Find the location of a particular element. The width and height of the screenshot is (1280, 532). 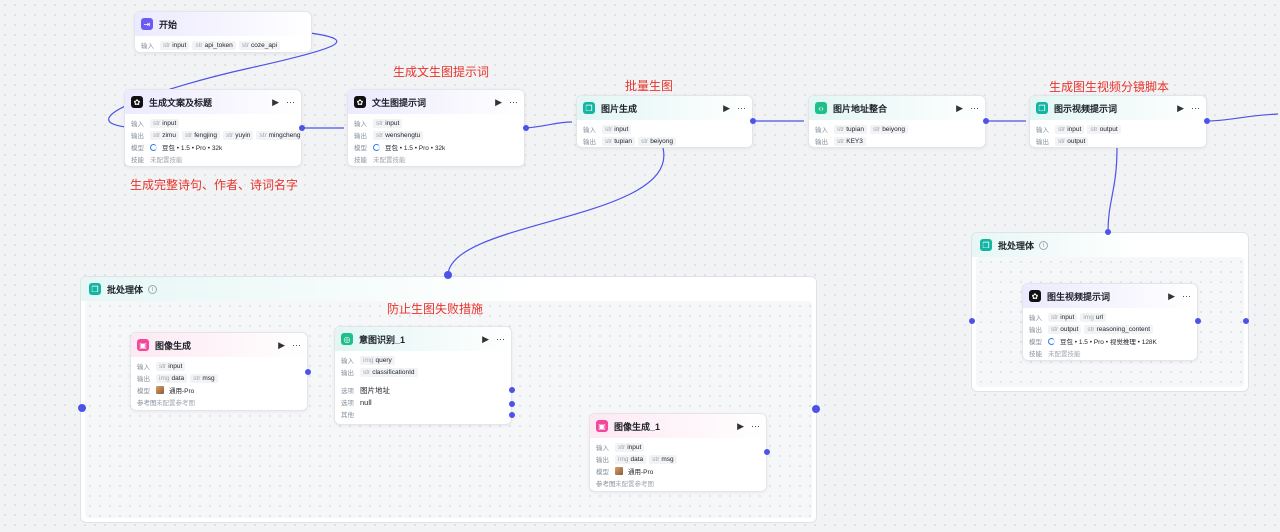

group2-left-port is located at coordinates (972, 321).